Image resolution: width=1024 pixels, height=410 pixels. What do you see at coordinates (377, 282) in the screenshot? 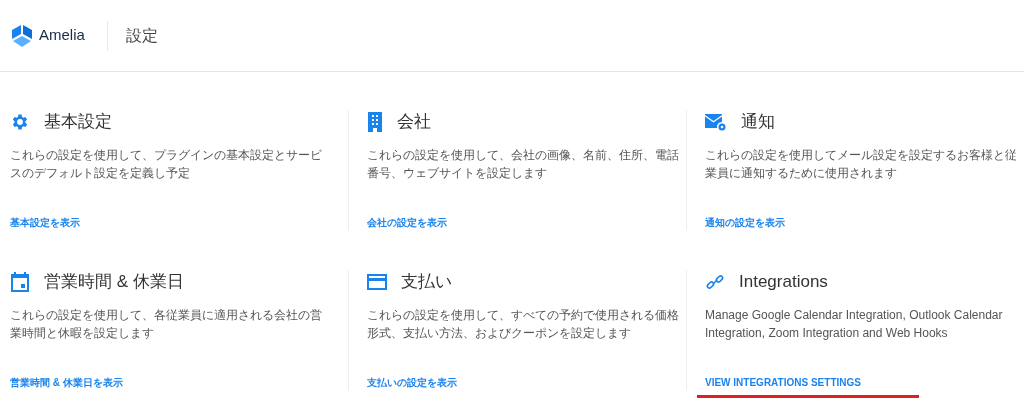
I see `credit-card-icon` at bounding box center [377, 282].